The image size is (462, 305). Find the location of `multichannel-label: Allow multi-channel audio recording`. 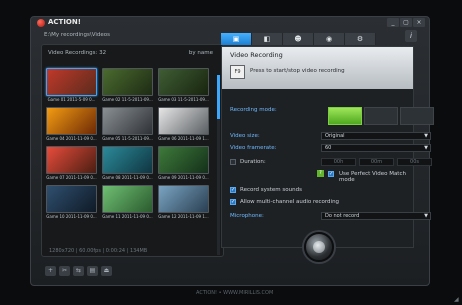

multichannel-label: Allow multi-channel audio recording is located at coordinates (290, 202).